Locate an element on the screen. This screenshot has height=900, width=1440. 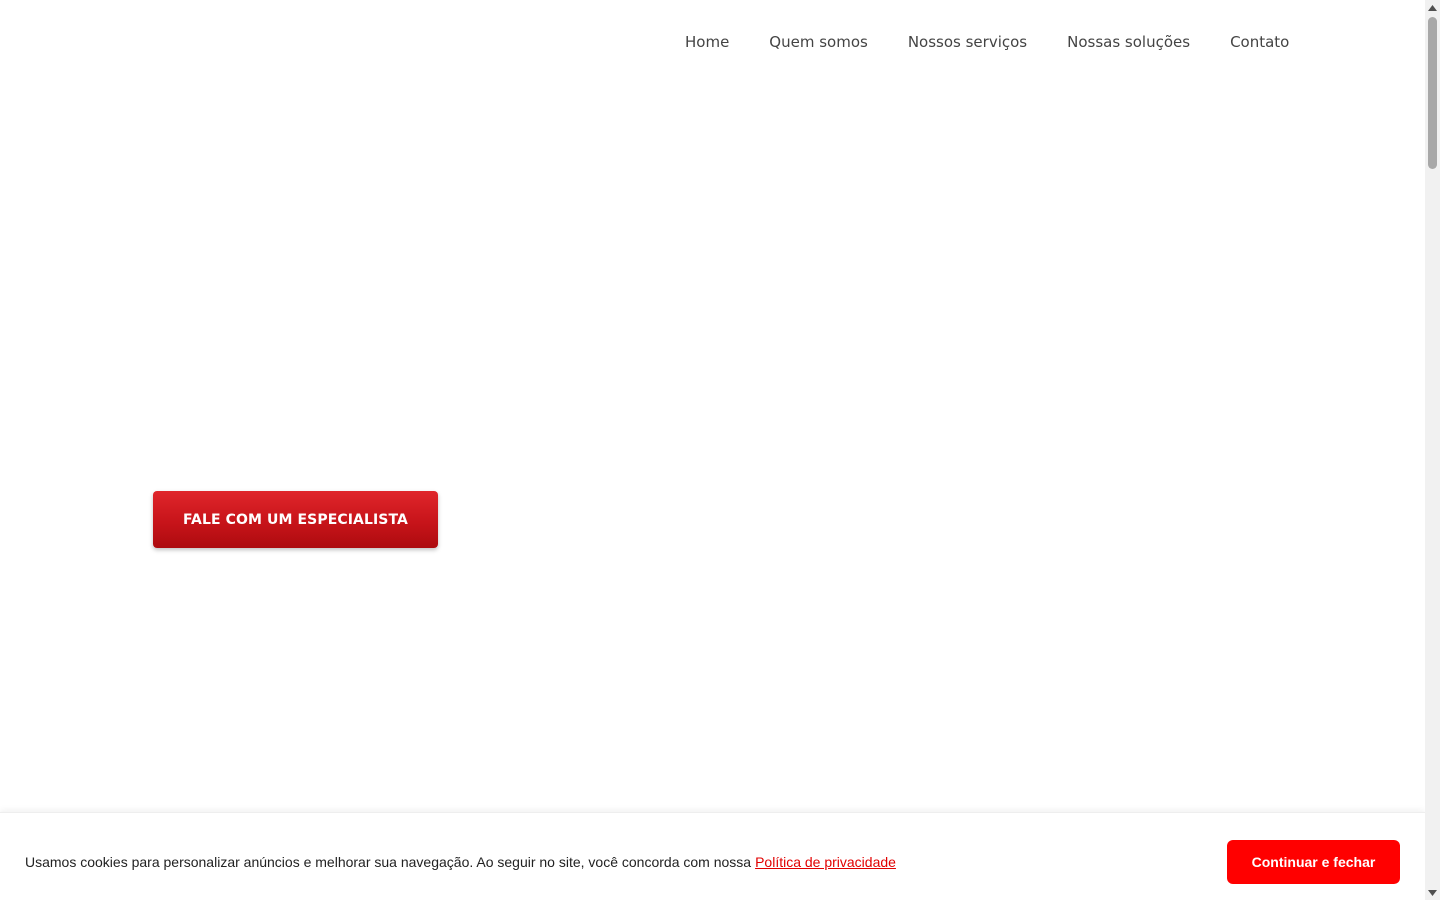
accept-cookies-button: Continuar e fechar is located at coordinates (1313, 862).